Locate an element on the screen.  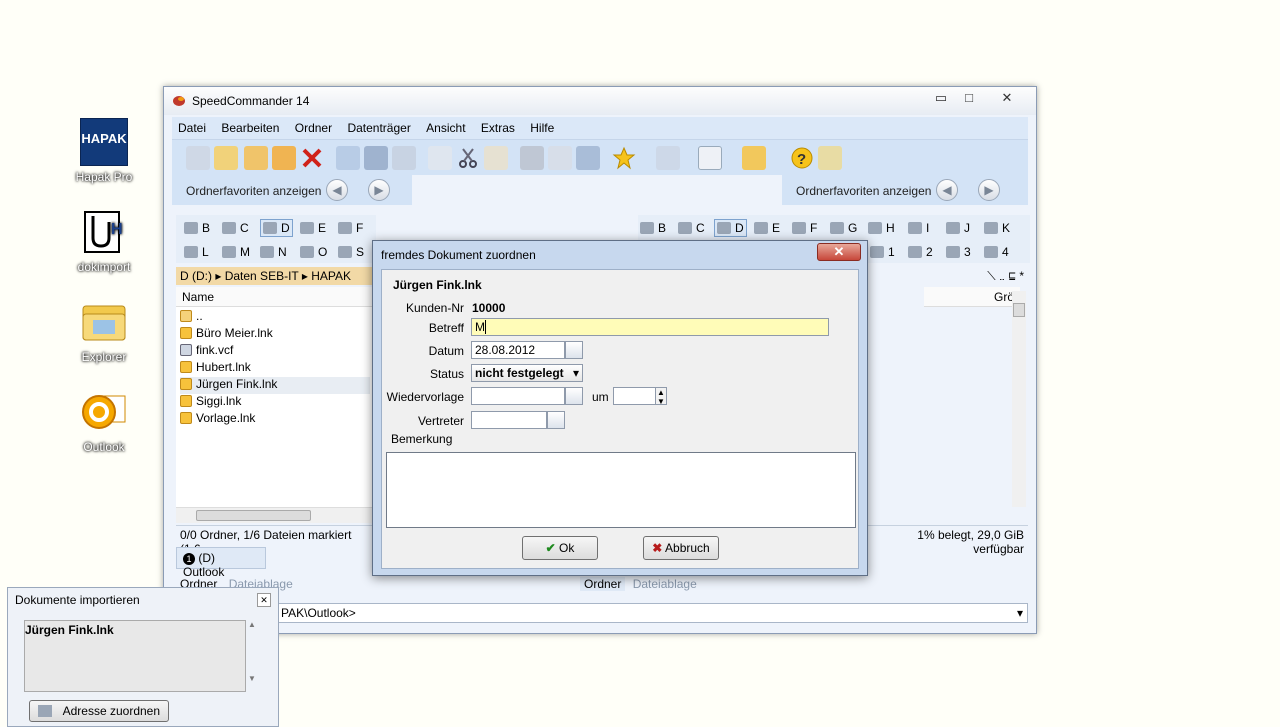
menu-datentraeger: Datenträger is located at coordinates (378, 128).